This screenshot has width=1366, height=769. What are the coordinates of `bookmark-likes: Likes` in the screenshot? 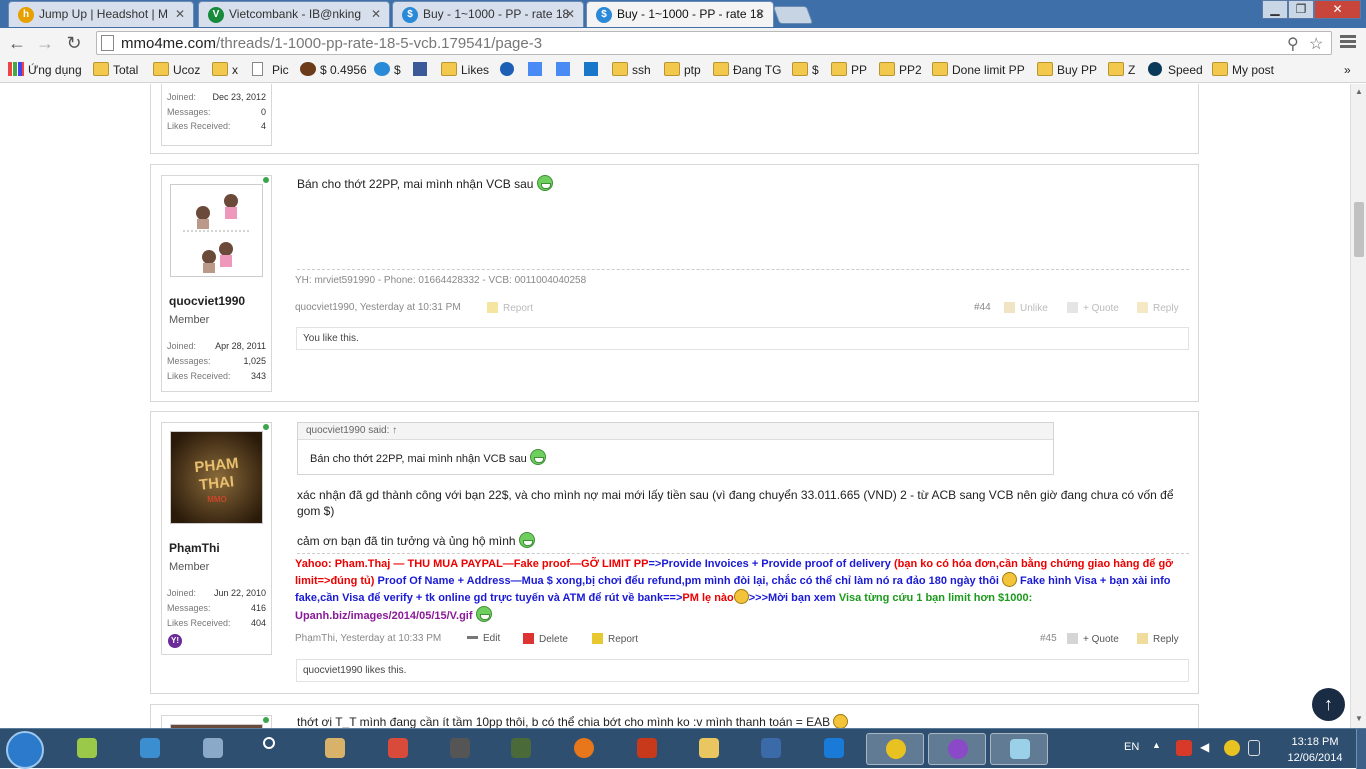 It's located at (465, 70).